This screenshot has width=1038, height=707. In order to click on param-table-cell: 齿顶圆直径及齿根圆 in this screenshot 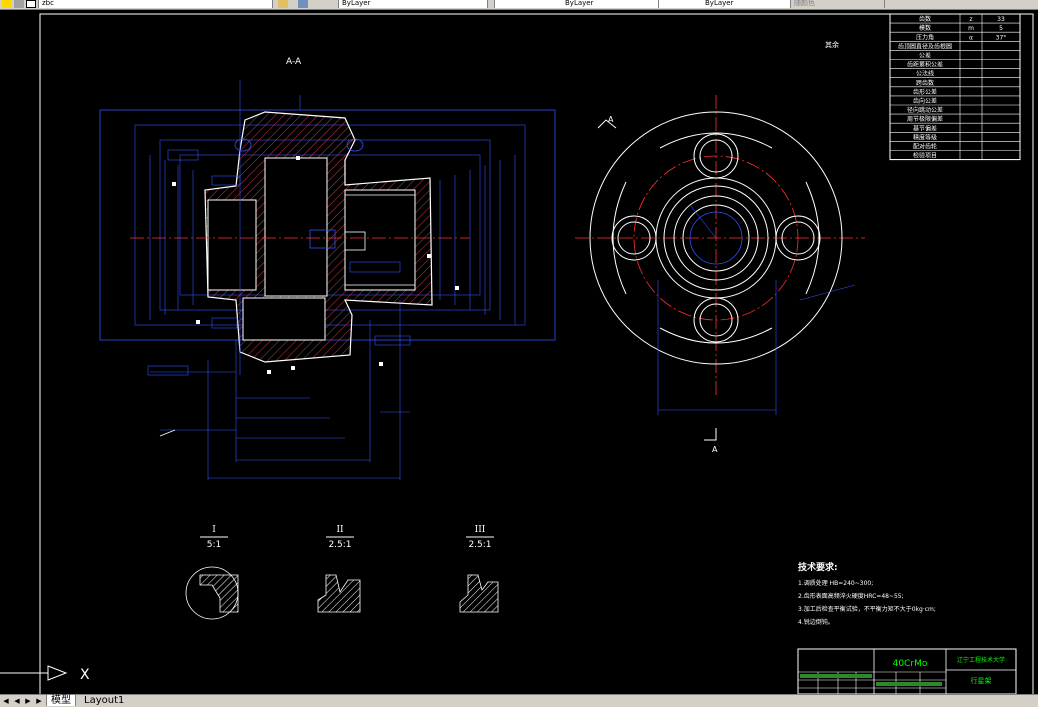, I will do `click(925, 46)`.